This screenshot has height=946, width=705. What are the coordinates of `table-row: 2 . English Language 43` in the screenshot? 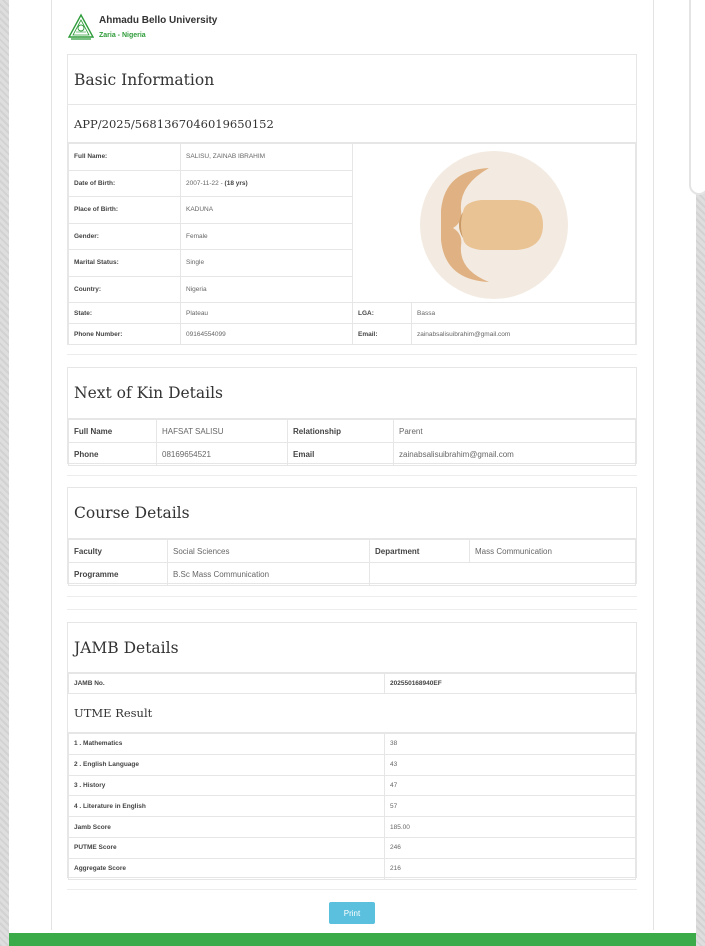 It's located at (352, 764).